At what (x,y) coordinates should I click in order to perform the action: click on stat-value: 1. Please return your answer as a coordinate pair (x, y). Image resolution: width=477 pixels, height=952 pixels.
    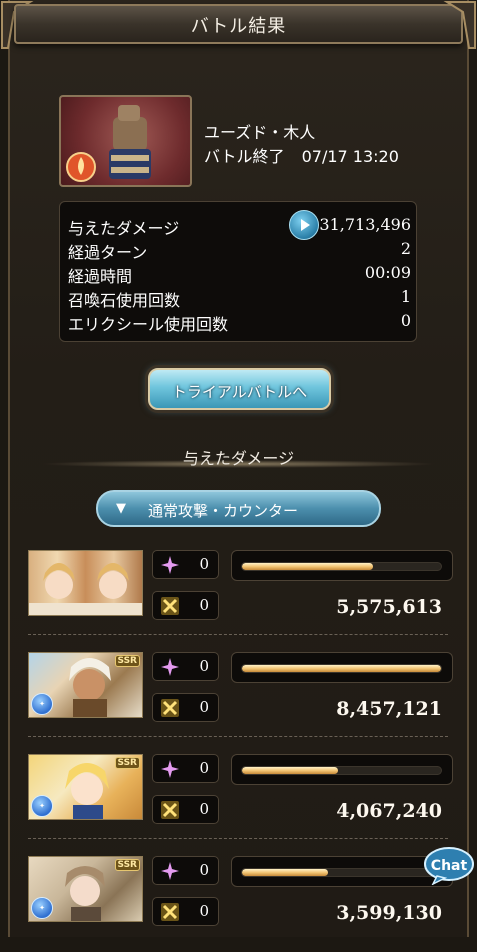
    Looking at the image, I should click on (405, 296).